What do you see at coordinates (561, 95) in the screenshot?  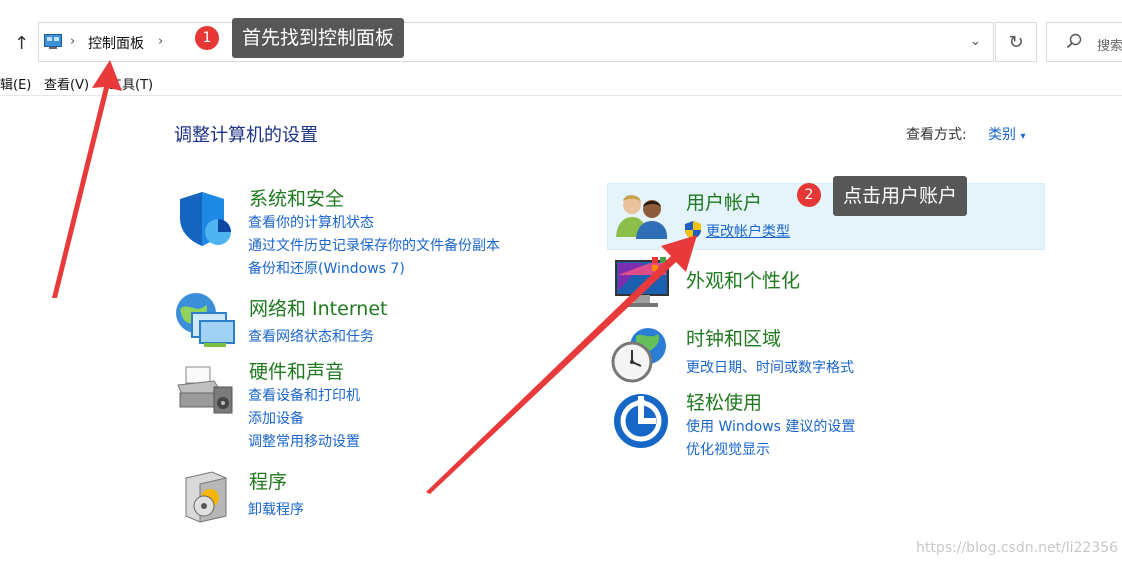 I see `menu-divider` at bounding box center [561, 95].